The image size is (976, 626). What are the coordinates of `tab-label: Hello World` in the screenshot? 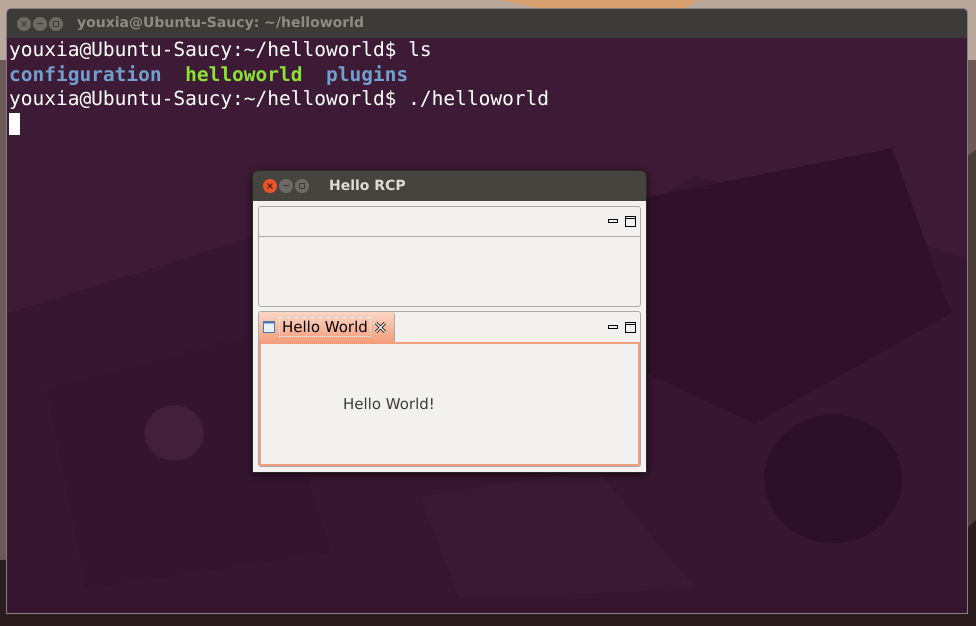 It's located at (325, 327).